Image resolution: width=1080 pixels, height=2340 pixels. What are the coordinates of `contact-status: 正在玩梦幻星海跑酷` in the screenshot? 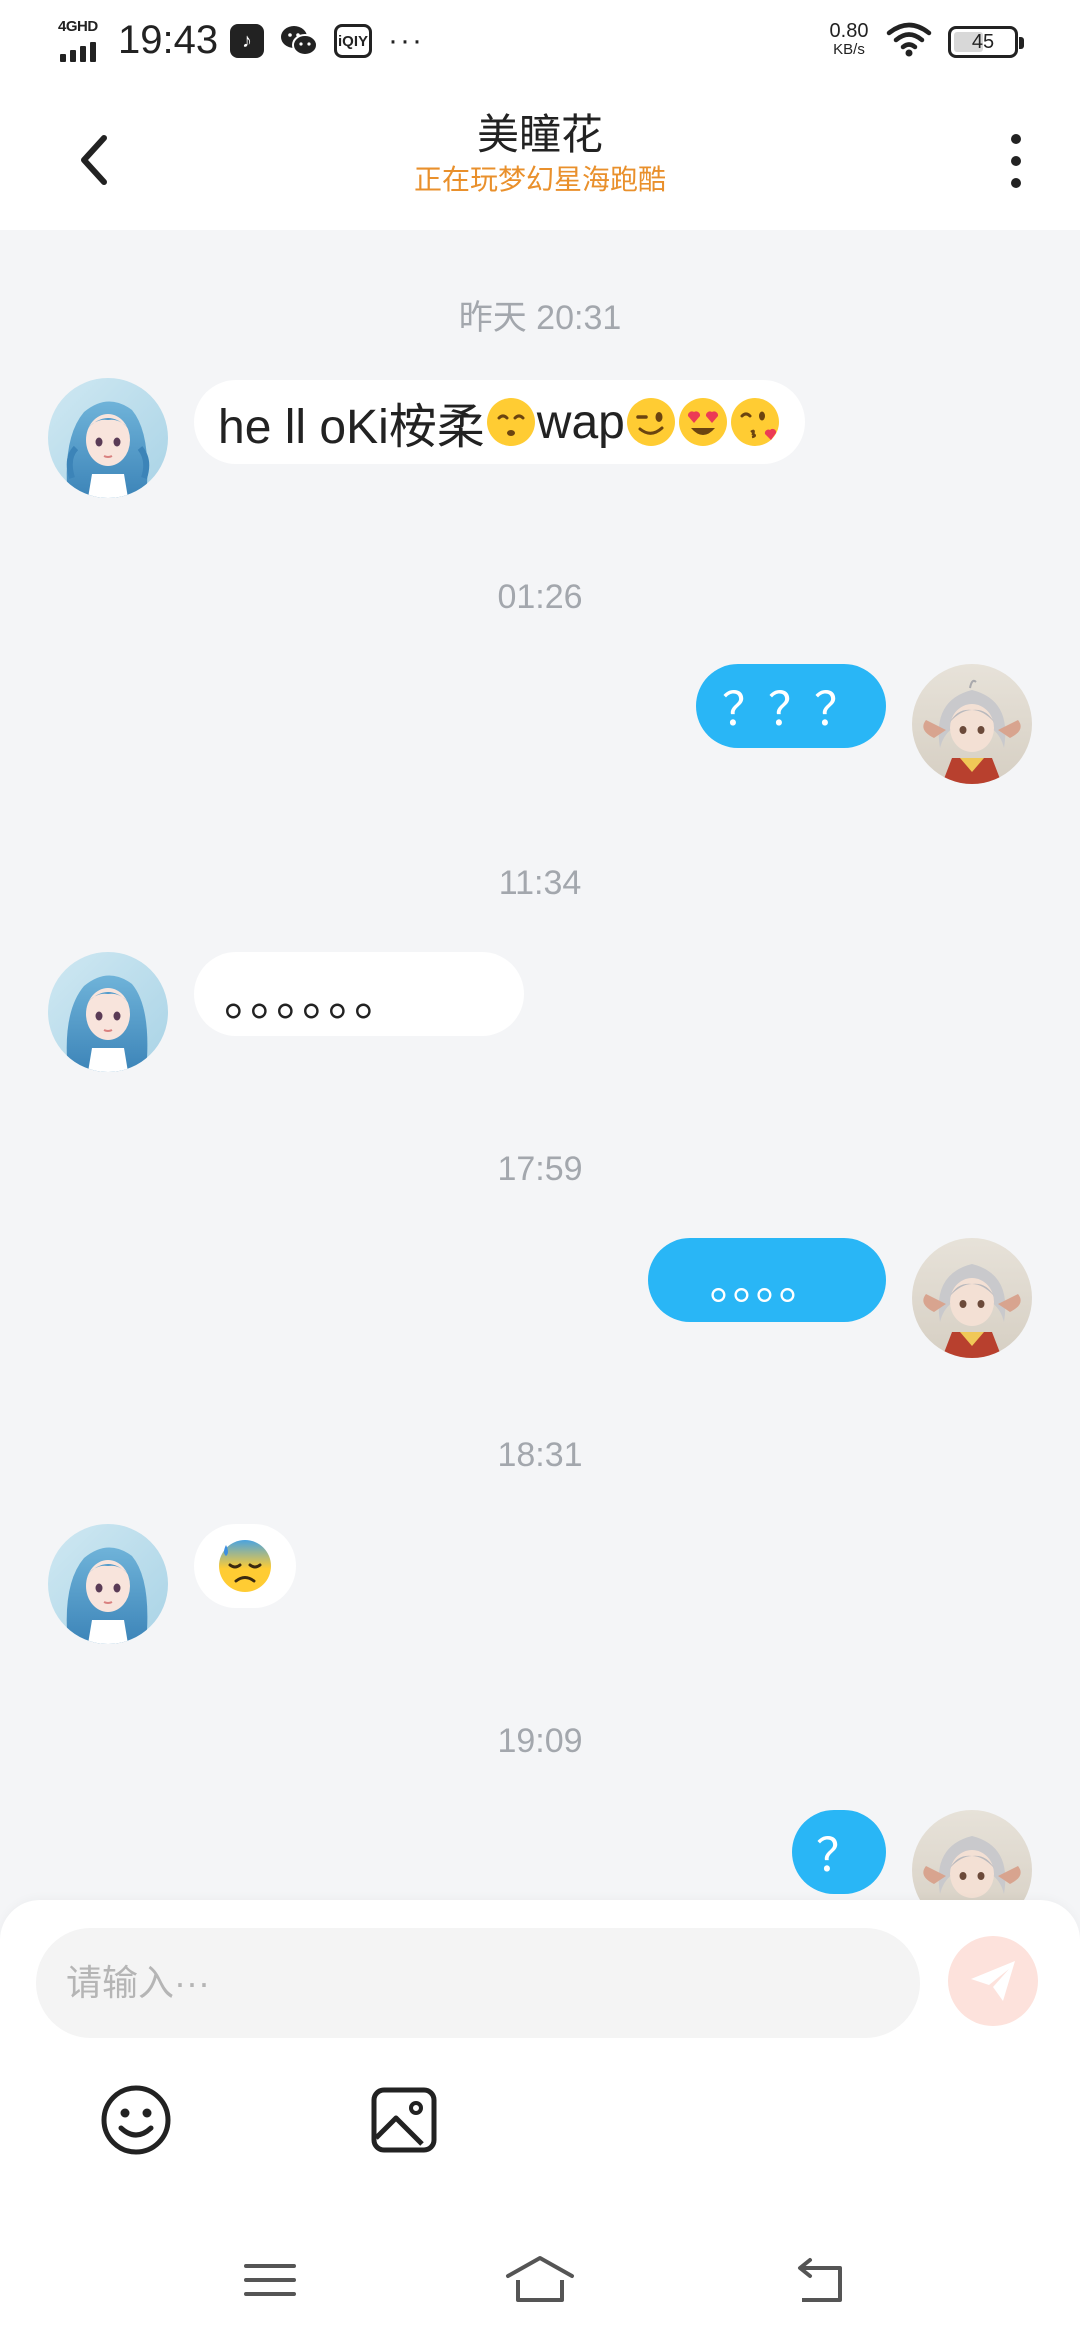 It's located at (539, 179).